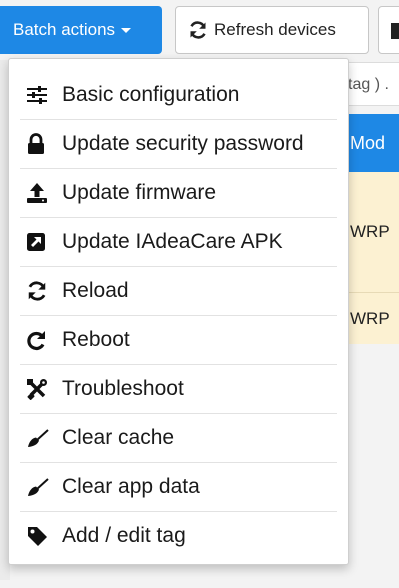 The image size is (399, 588). What do you see at coordinates (95, 290) in the screenshot?
I see `menu-item-label: Reload` at bounding box center [95, 290].